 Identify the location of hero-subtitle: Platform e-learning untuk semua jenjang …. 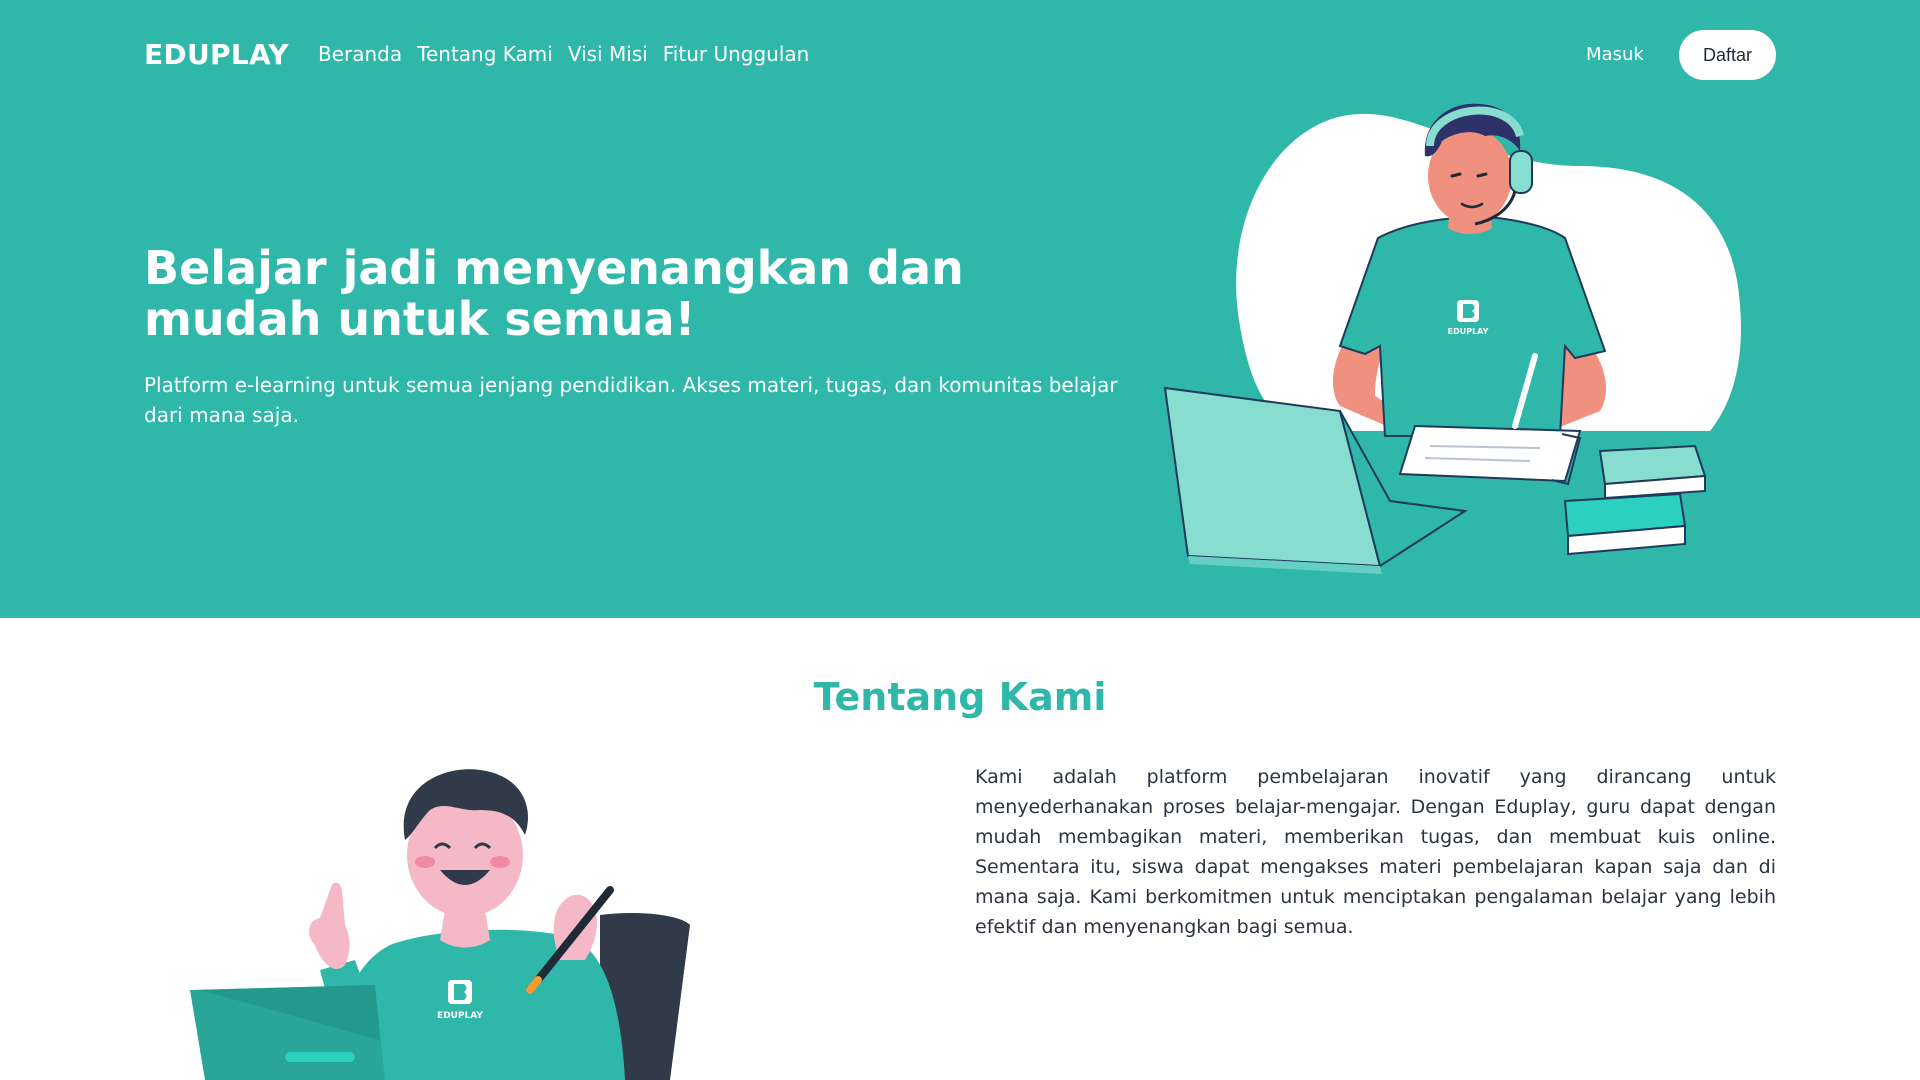
(631, 400).